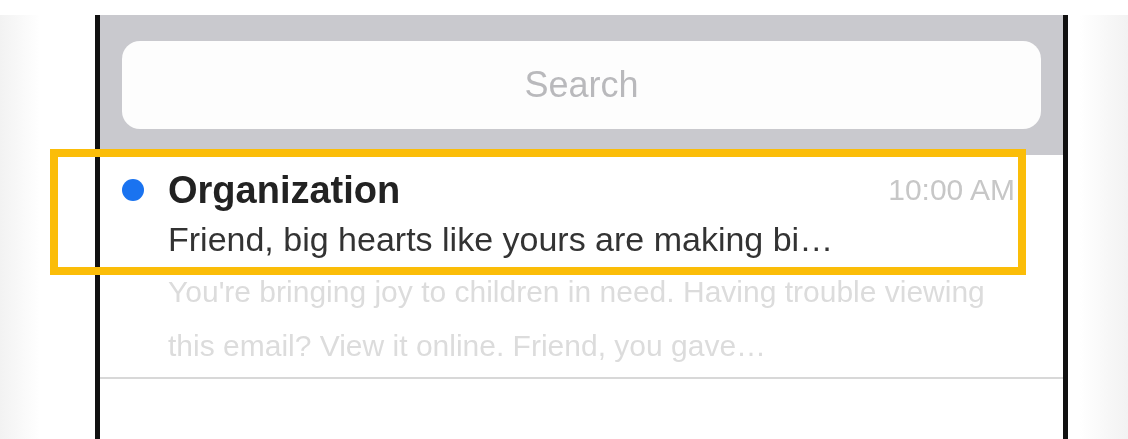 This screenshot has height=439, width=1128. What do you see at coordinates (285, 190) in the screenshot?
I see `sender-name: Organization` at bounding box center [285, 190].